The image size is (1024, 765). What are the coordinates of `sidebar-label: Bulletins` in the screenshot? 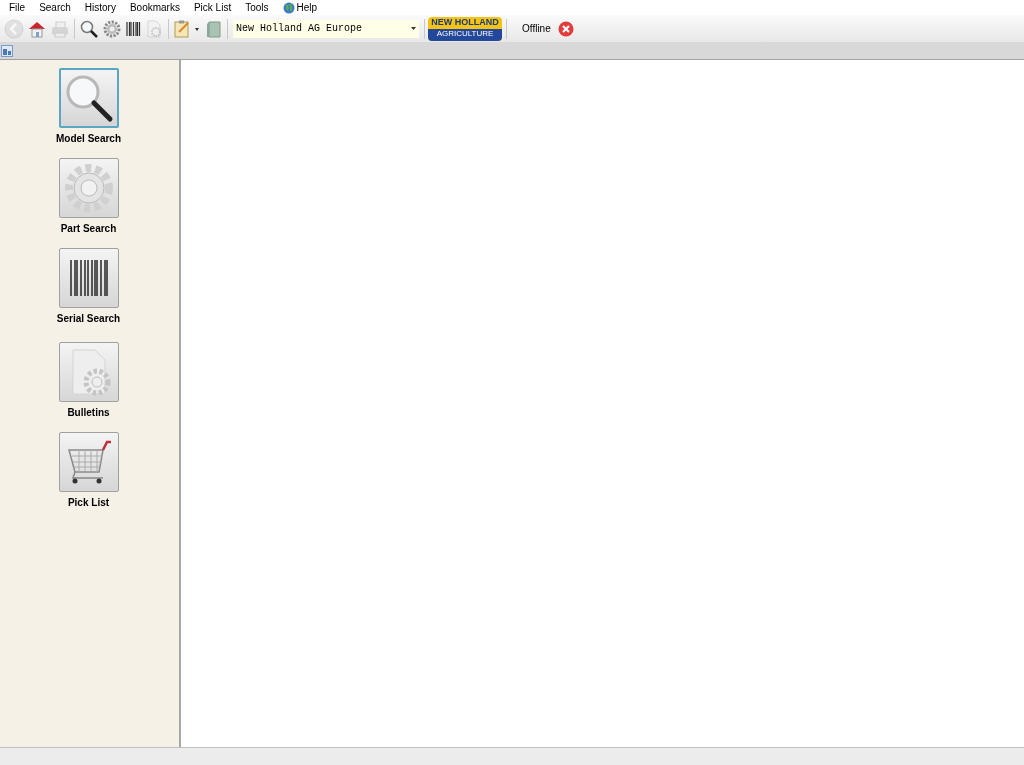 It's located at (88, 413).